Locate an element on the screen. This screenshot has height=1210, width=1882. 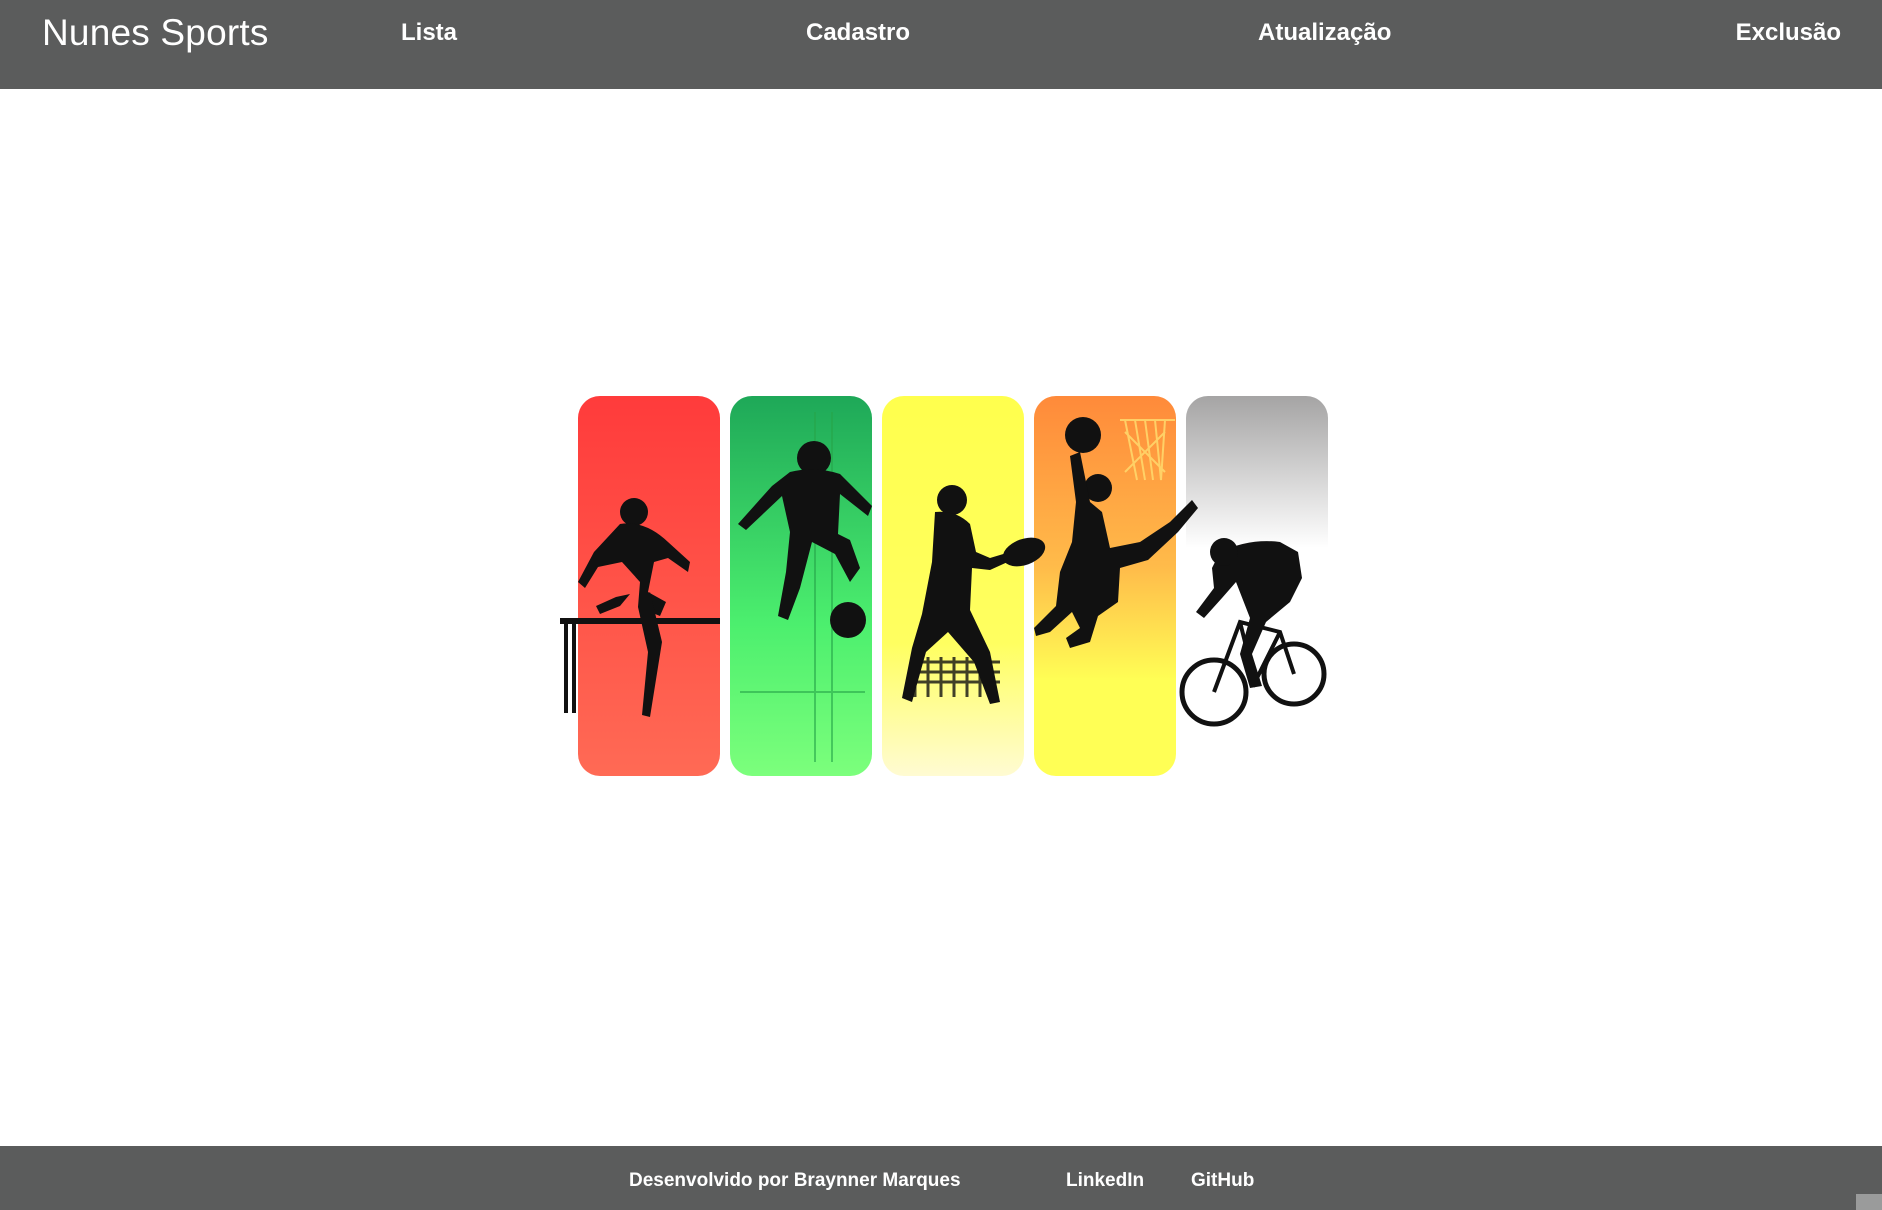
brand-logo-text: Nunes Sports is located at coordinates (155, 33).